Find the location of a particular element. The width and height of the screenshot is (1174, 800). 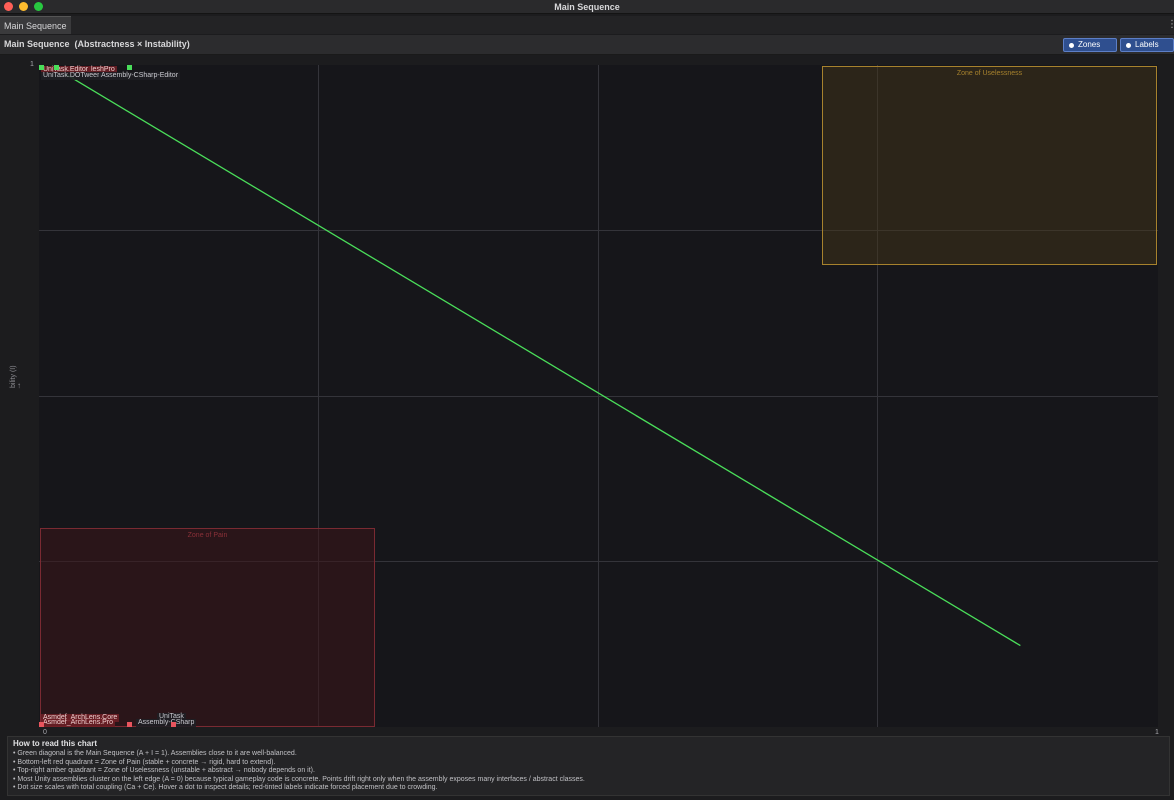

label-unitask-dotween: UniTask.DOTween is located at coordinates (72, 76).